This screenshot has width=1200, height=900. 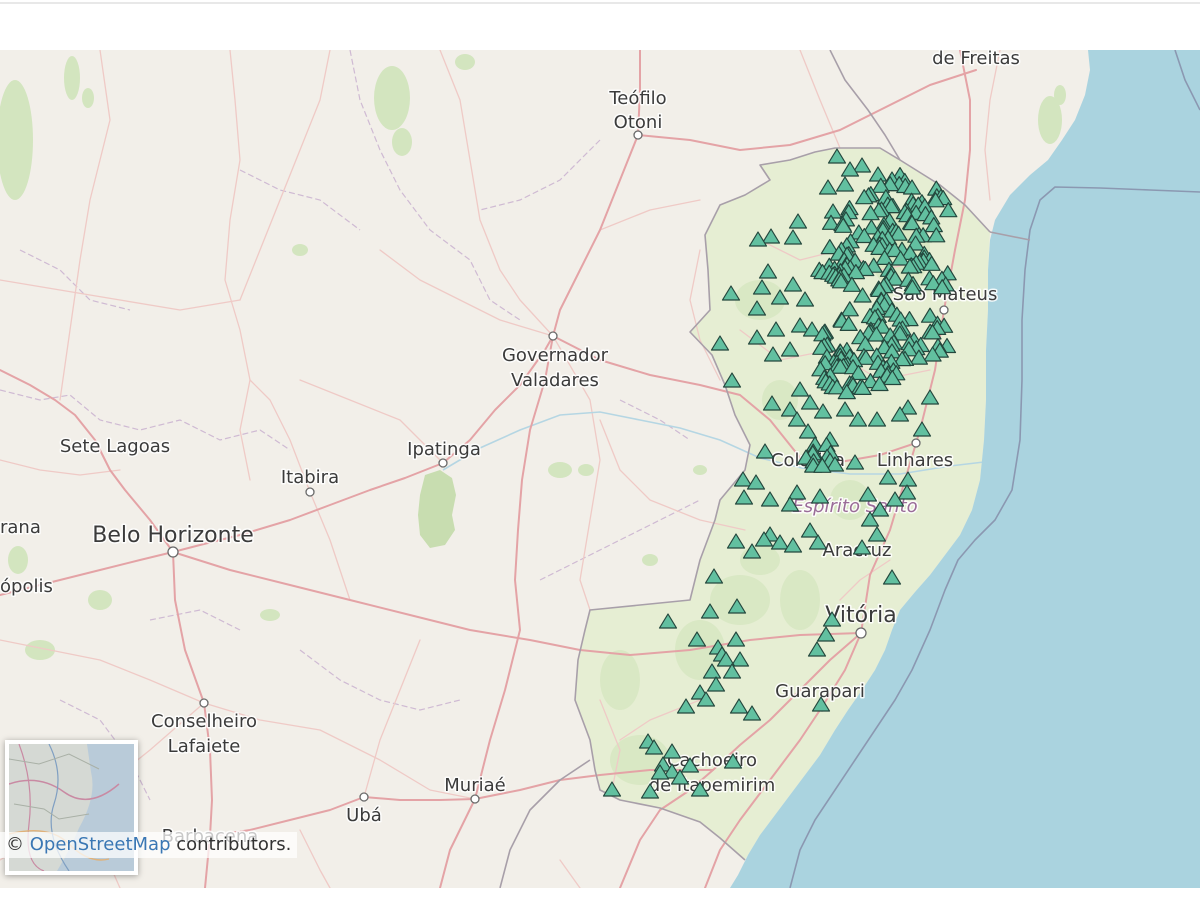 I want to click on label-opolis: ópolis, so click(x=26, y=586).